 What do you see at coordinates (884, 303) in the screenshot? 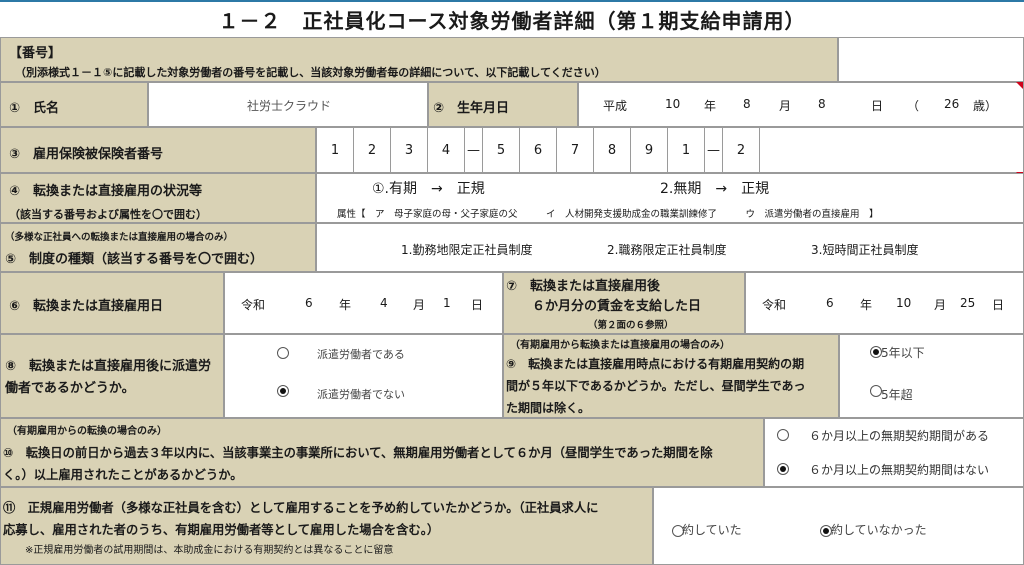
I see `wage-date-field: 令和 6 年 10 月 25 日` at bounding box center [884, 303].